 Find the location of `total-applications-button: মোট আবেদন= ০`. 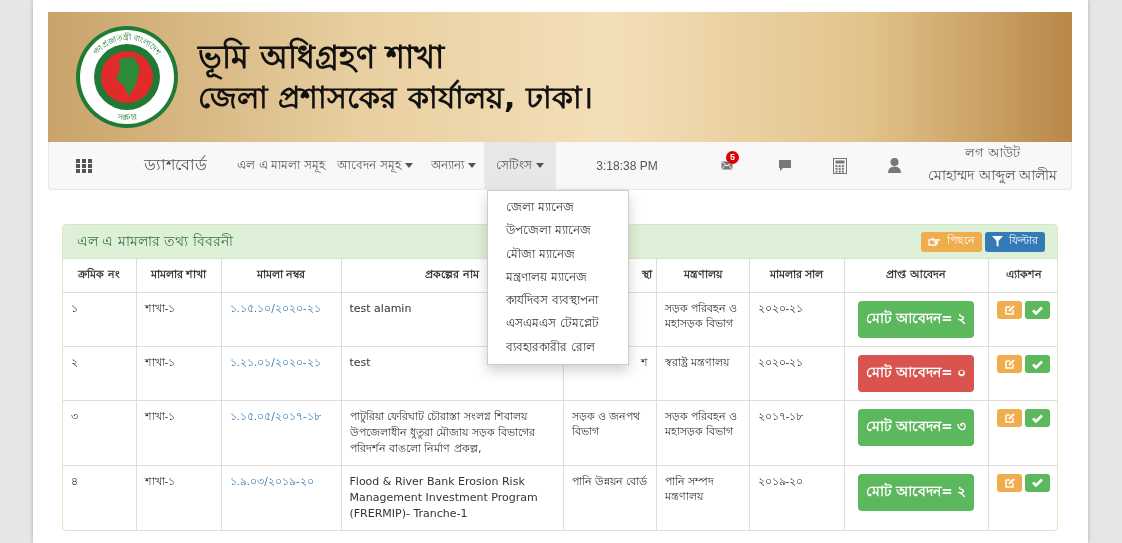

total-applications-button: মোট আবেদন= ০ is located at coordinates (916, 373).